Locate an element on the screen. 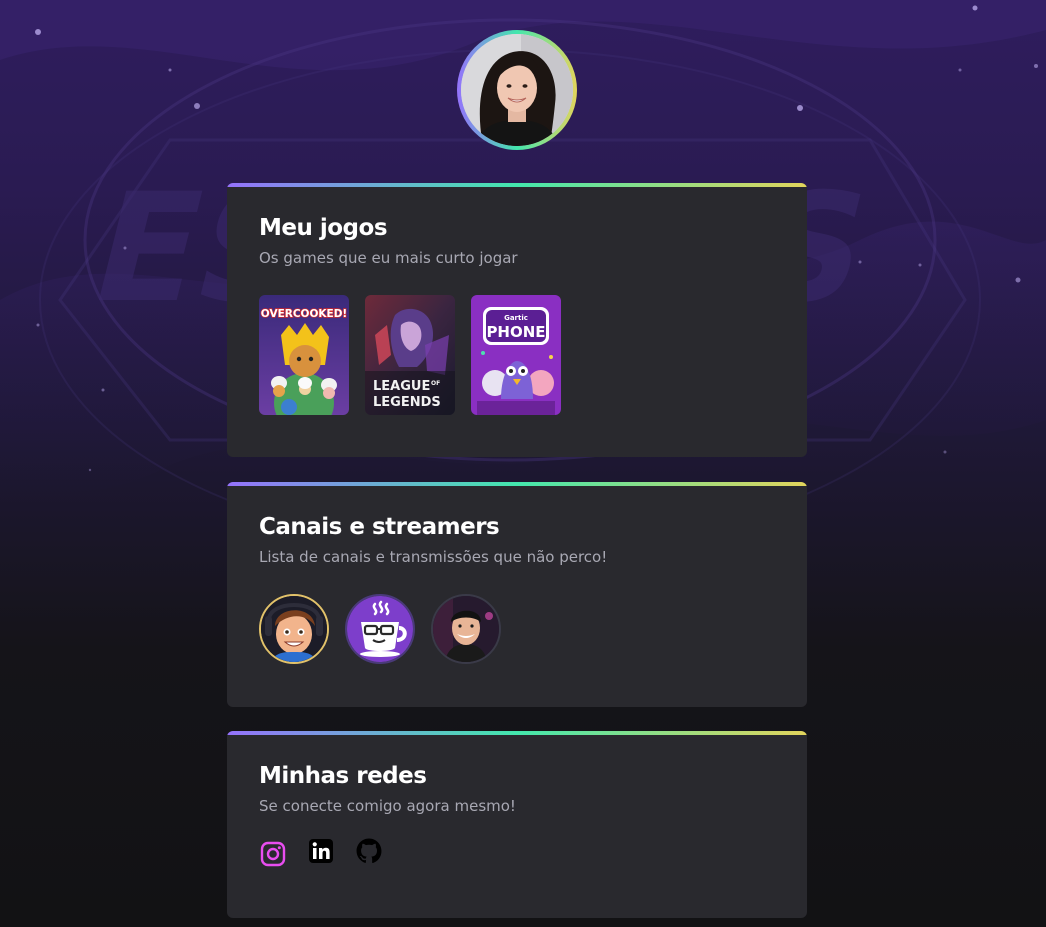  game-league-of-legends: LEAGUE OF LEGENDS is located at coordinates (410, 355).